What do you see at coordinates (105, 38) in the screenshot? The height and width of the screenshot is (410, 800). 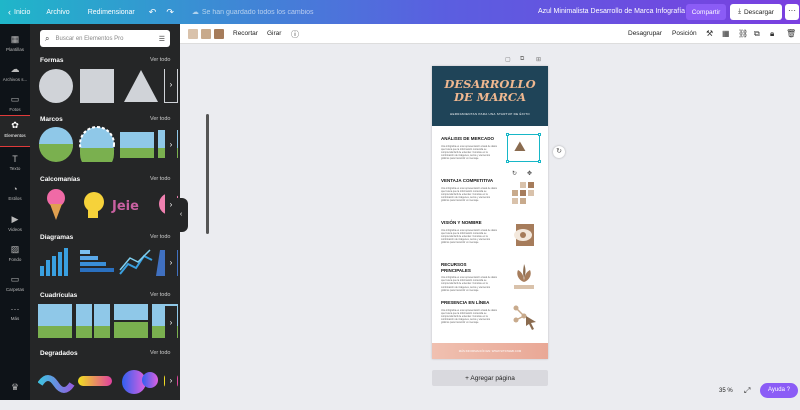 I see `search-input: ⌕ Buscar en Elementos Pro ☰` at bounding box center [105, 38].